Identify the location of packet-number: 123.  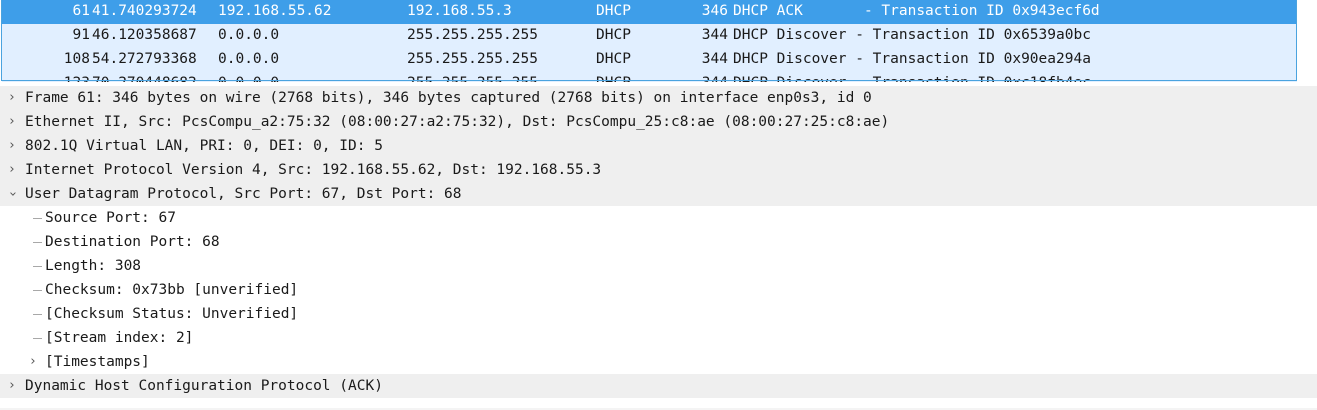
(46, 77).